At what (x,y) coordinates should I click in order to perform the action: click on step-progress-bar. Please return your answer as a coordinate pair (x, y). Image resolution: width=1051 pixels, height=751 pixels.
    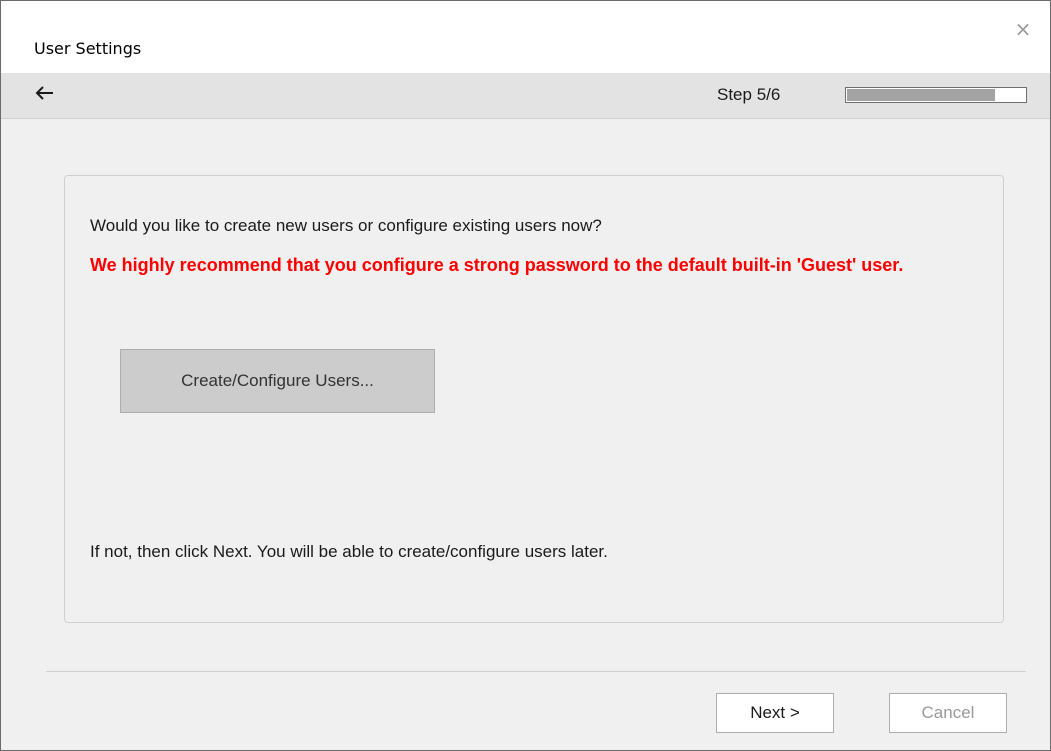
    Looking at the image, I should click on (936, 95).